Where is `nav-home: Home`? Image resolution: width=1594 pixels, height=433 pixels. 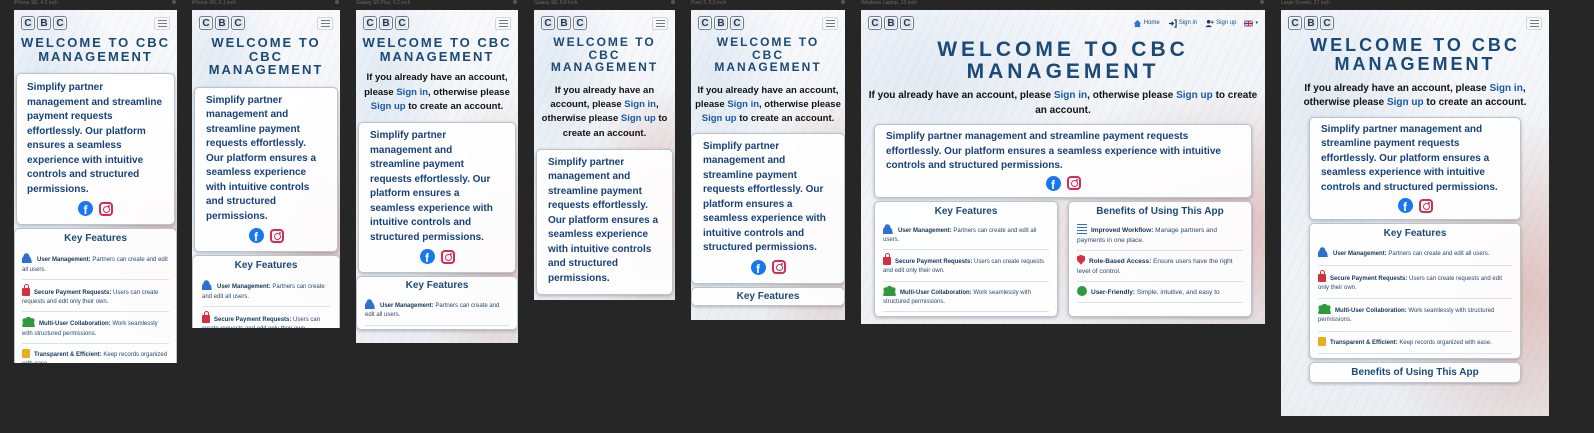 nav-home: Home is located at coordinates (1146, 23).